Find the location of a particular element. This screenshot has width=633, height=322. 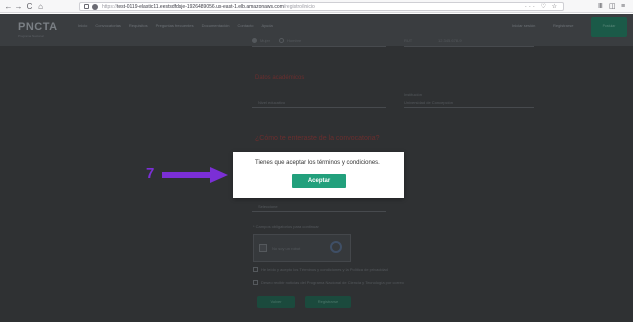

id-label: RUT is located at coordinates (408, 40).